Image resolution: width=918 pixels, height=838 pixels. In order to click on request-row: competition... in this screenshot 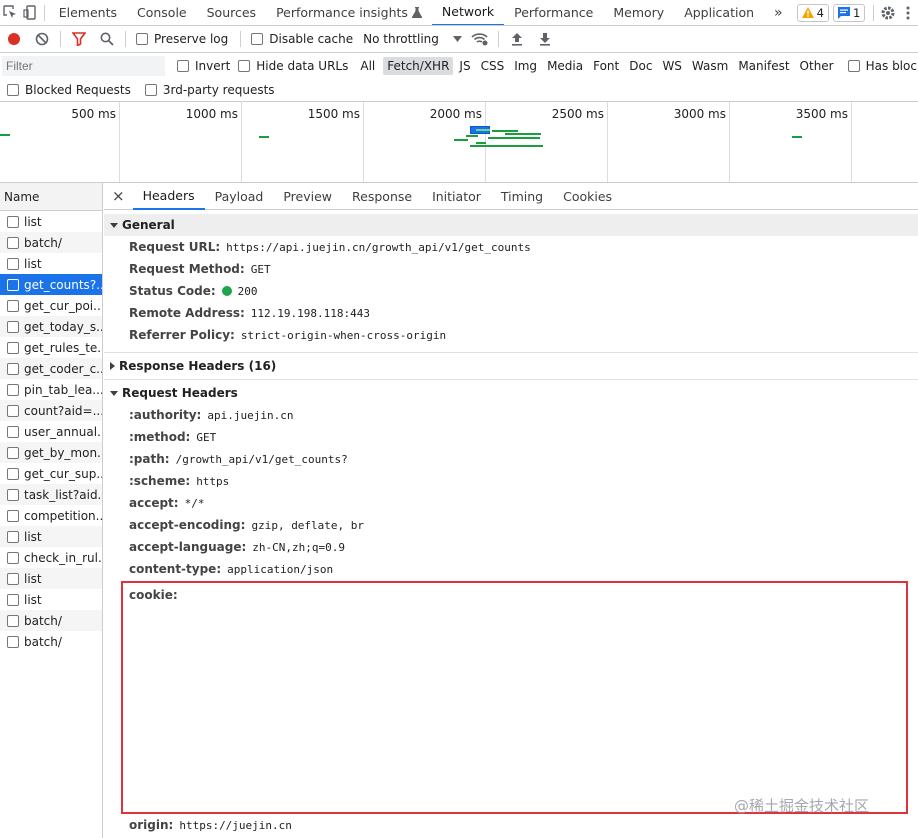, I will do `click(51, 515)`.